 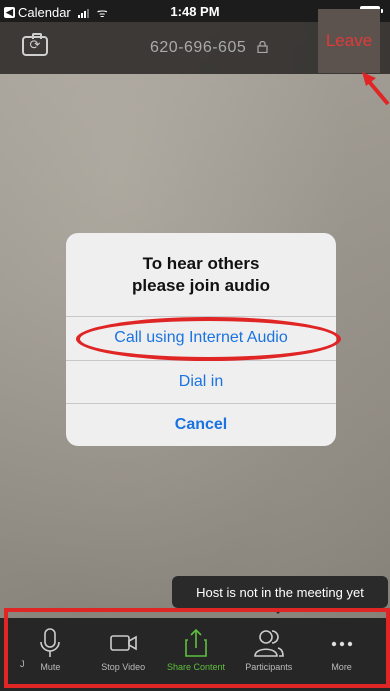 I want to click on participants-button: Participants, so click(x=269, y=652).